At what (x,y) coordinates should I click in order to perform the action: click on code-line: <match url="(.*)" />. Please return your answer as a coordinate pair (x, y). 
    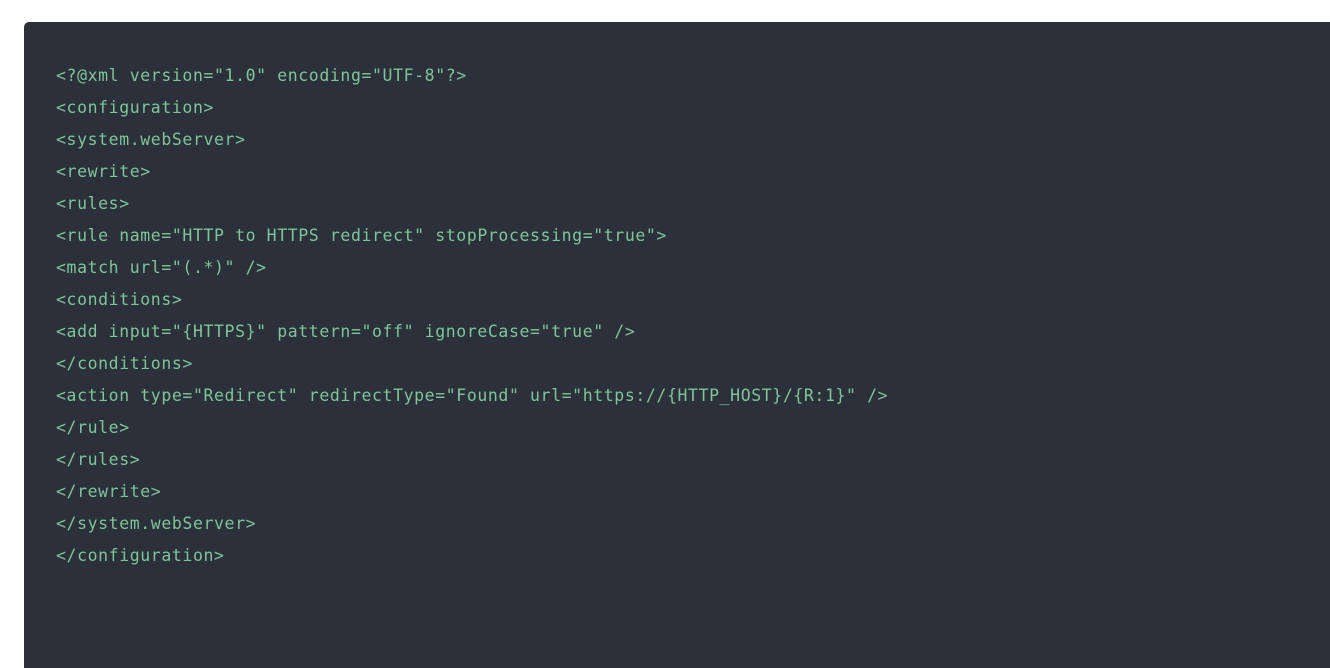
    Looking at the image, I should click on (161, 267).